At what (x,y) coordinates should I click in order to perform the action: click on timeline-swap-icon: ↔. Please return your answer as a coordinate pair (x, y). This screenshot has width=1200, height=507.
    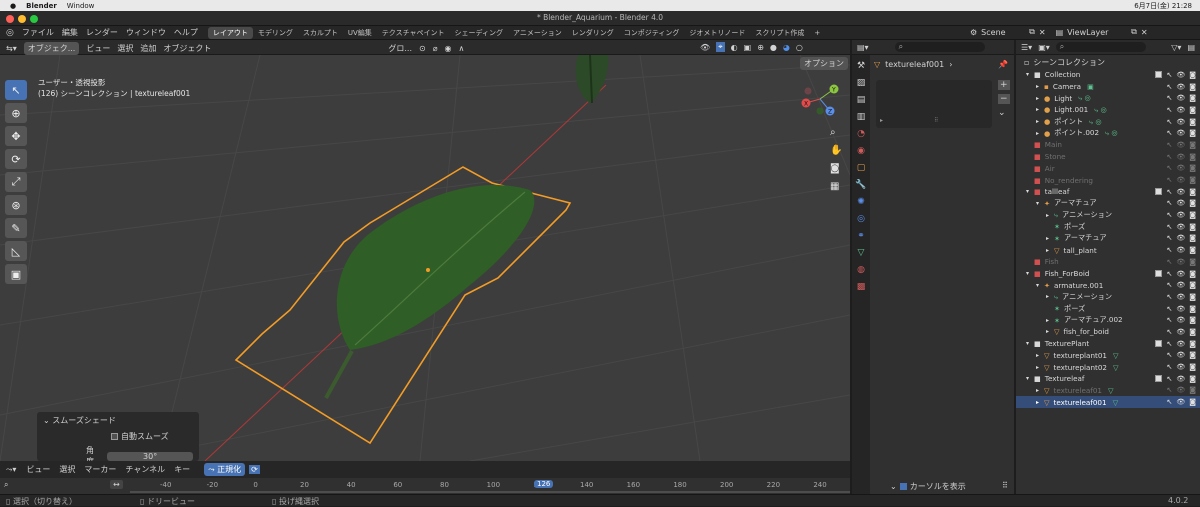
    Looking at the image, I should click on (116, 484).